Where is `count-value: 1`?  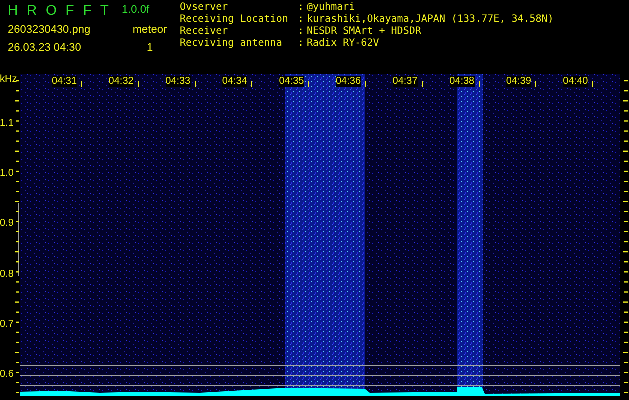 count-value: 1 is located at coordinates (150, 48).